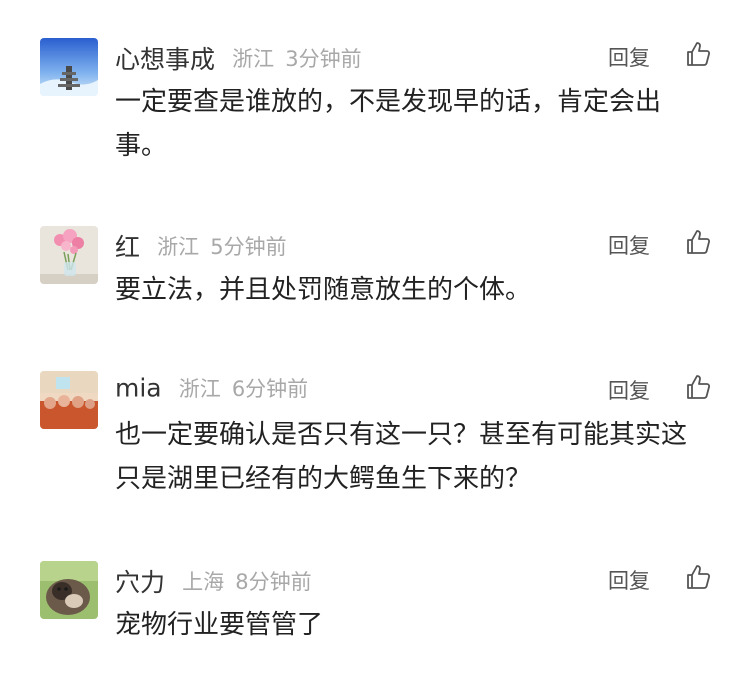  I want to click on timestamp: 6分钟前, so click(270, 389).